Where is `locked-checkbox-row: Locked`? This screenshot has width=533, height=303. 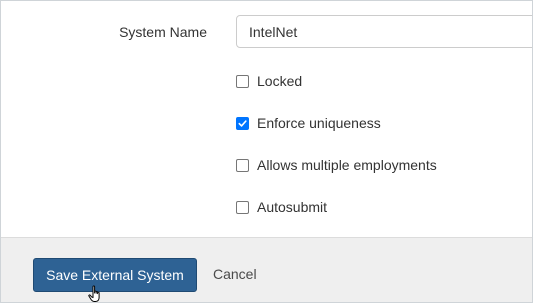 locked-checkbox-row: Locked is located at coordinates (269, 81).